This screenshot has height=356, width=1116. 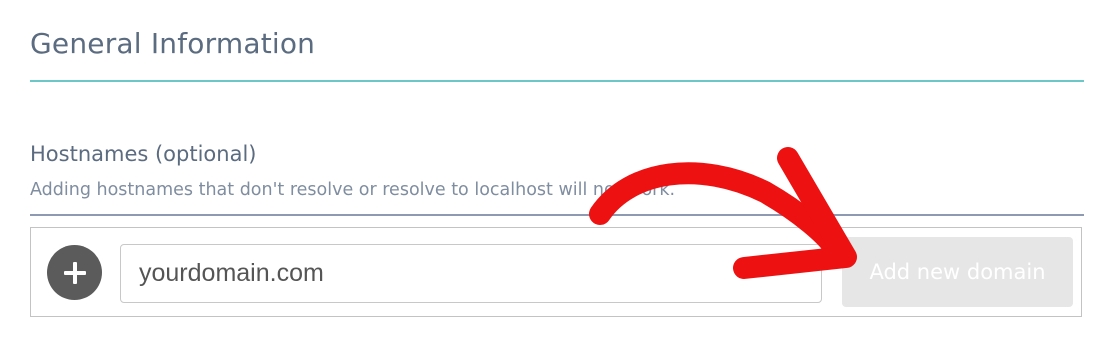 I want to click on domain-input, so click(x=471, y=273).